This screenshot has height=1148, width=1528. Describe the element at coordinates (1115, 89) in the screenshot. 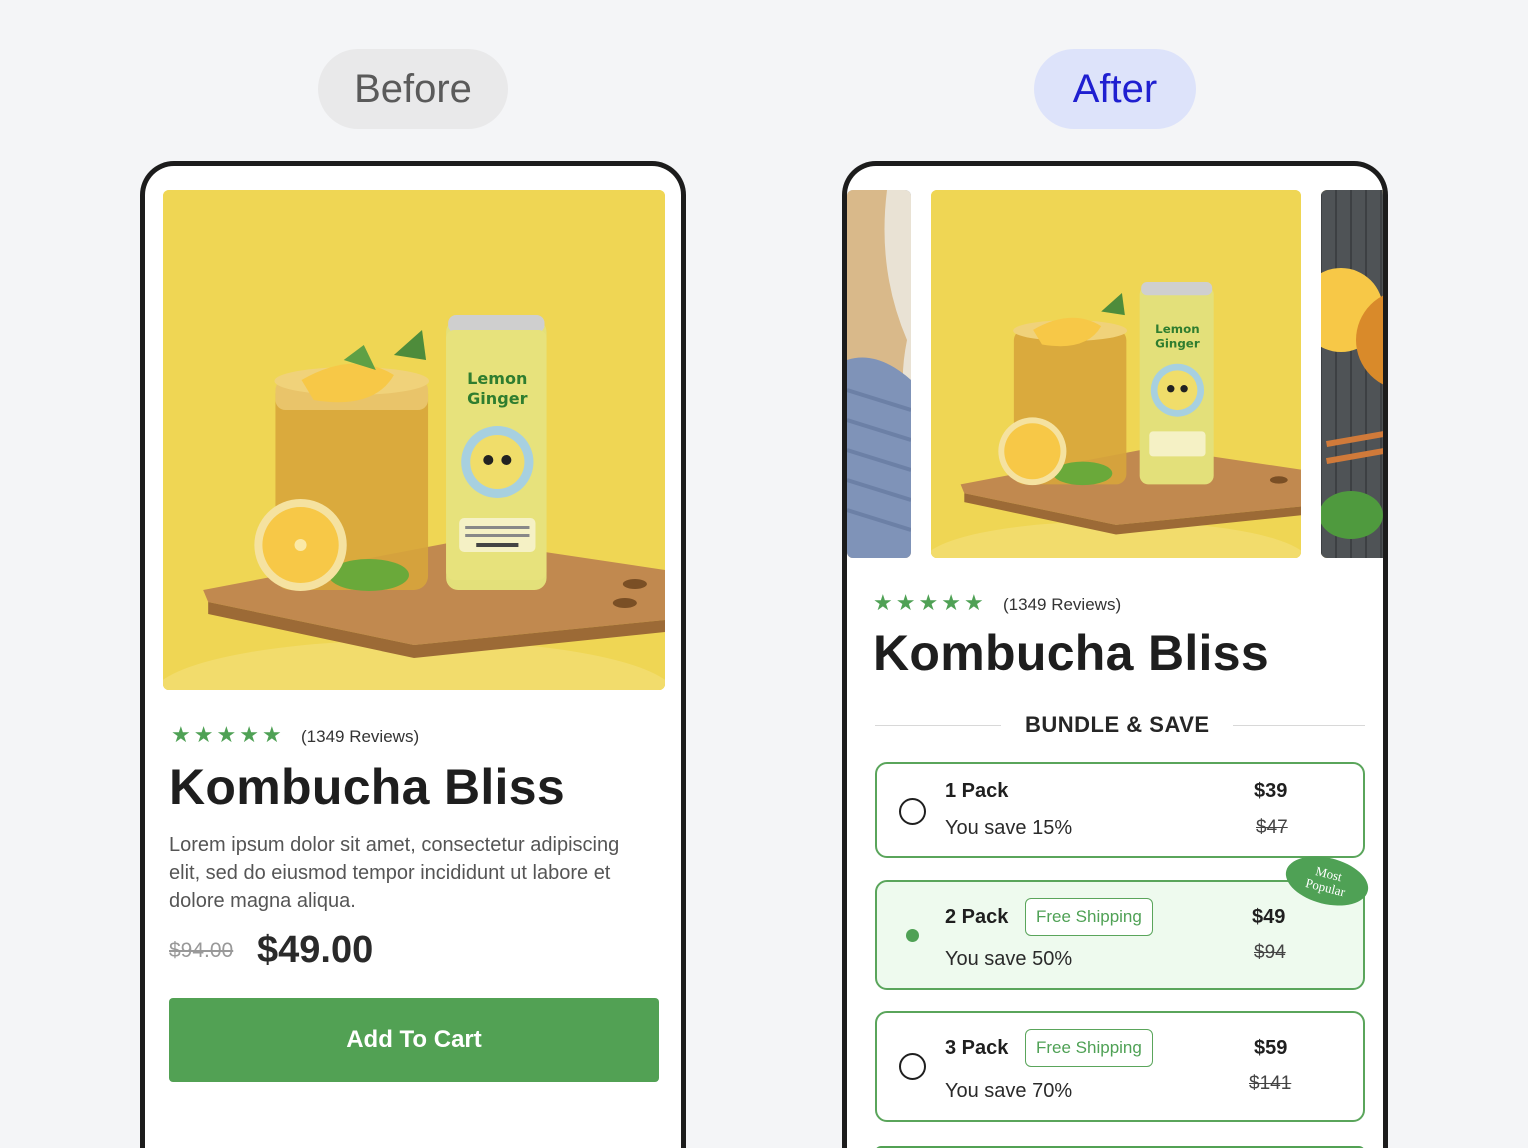

I see `after-label: After` at that location.